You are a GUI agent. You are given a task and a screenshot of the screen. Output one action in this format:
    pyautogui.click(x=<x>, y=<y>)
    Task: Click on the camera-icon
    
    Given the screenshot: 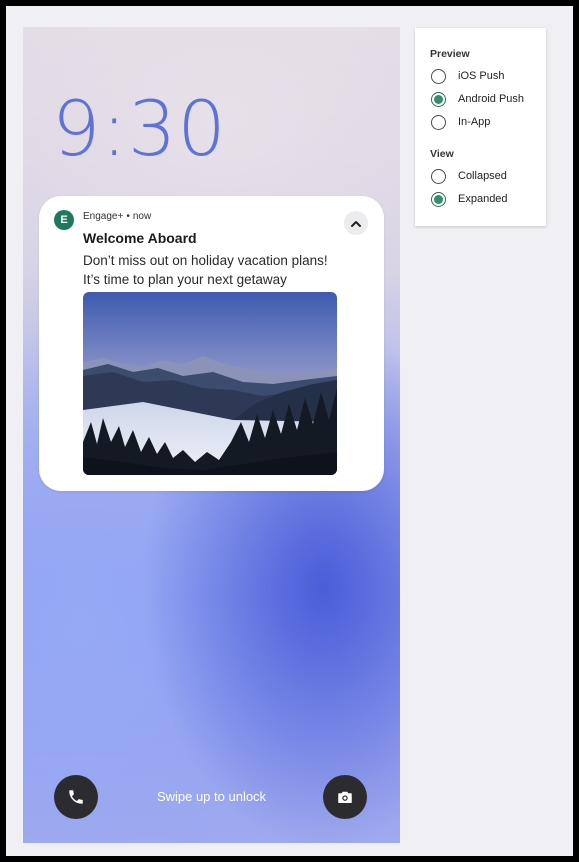 What is the action you would take?
    pyautogui.click(x=345, y=797)
    